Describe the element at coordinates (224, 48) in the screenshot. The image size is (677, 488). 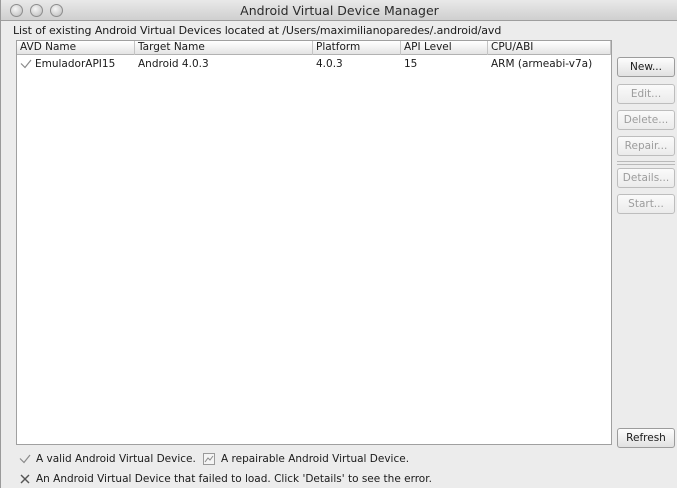
I see `column-header-target-name: Target Name` at that location.